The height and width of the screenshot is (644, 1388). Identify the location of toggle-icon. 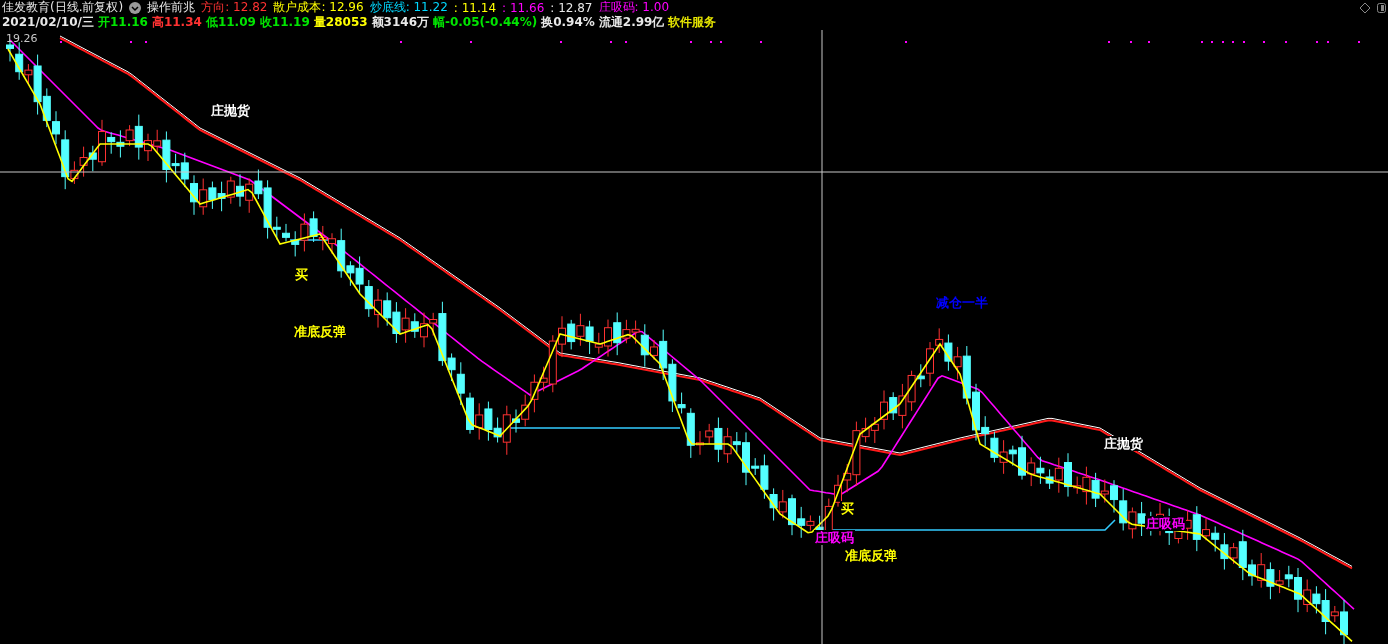
(1381, 7).